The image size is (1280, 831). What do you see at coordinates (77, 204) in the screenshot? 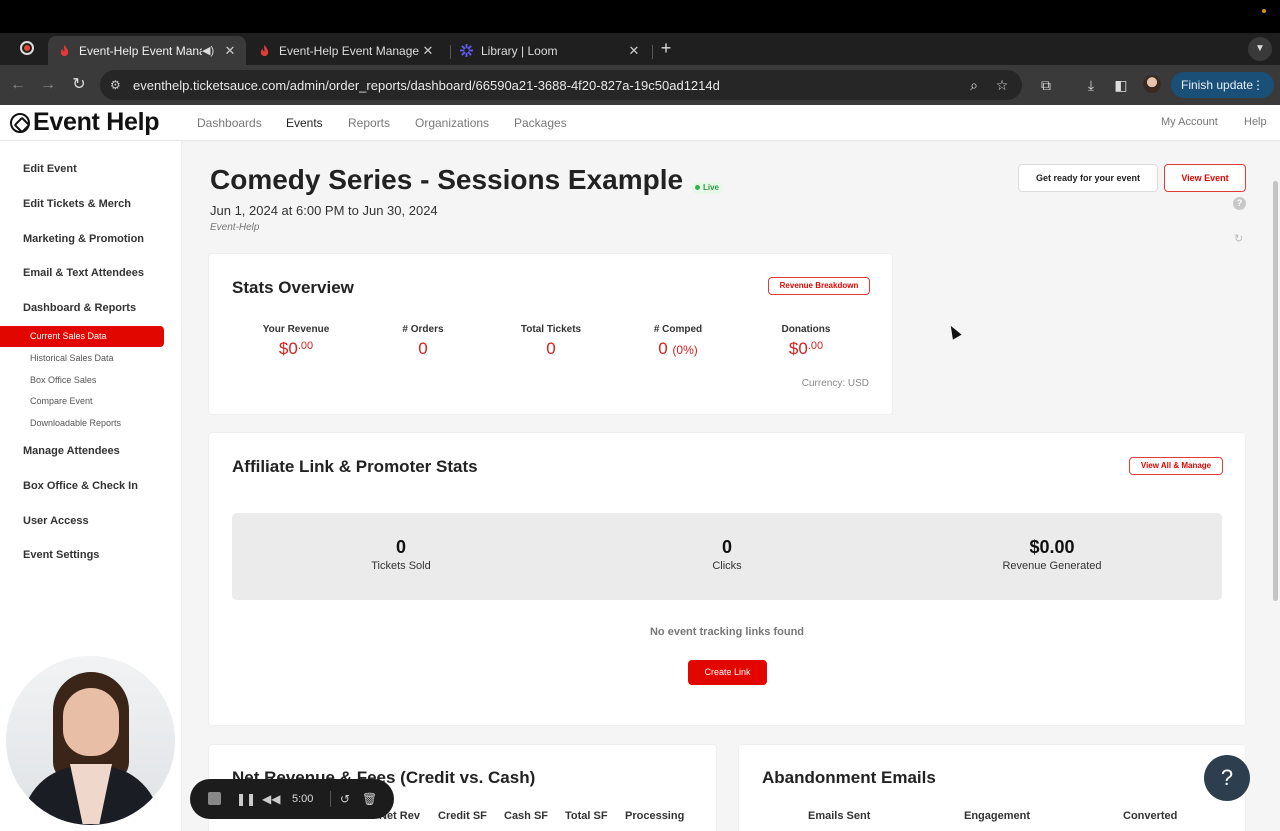
I see `sidebar-item-edit-tickets: Edit Tickets & Merch` at bounding box center [77, 204].